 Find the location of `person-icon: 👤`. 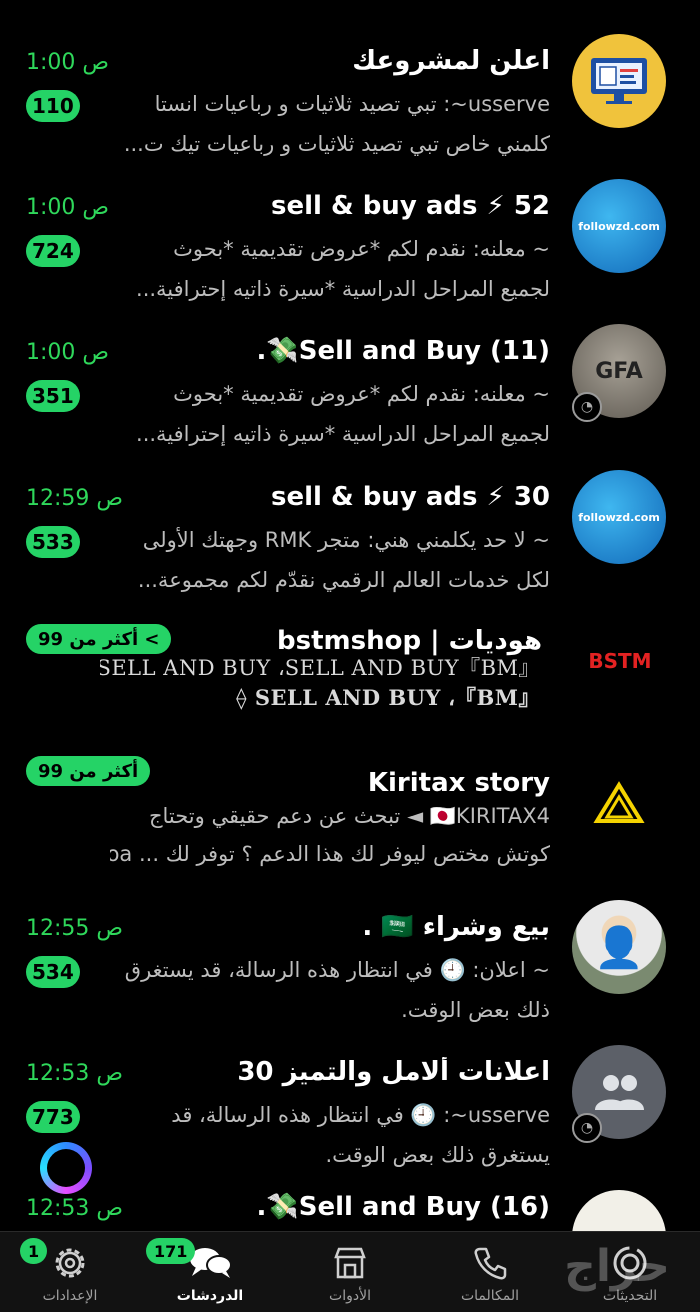

person-icon: 👤 is located at coordinates (619, 947).